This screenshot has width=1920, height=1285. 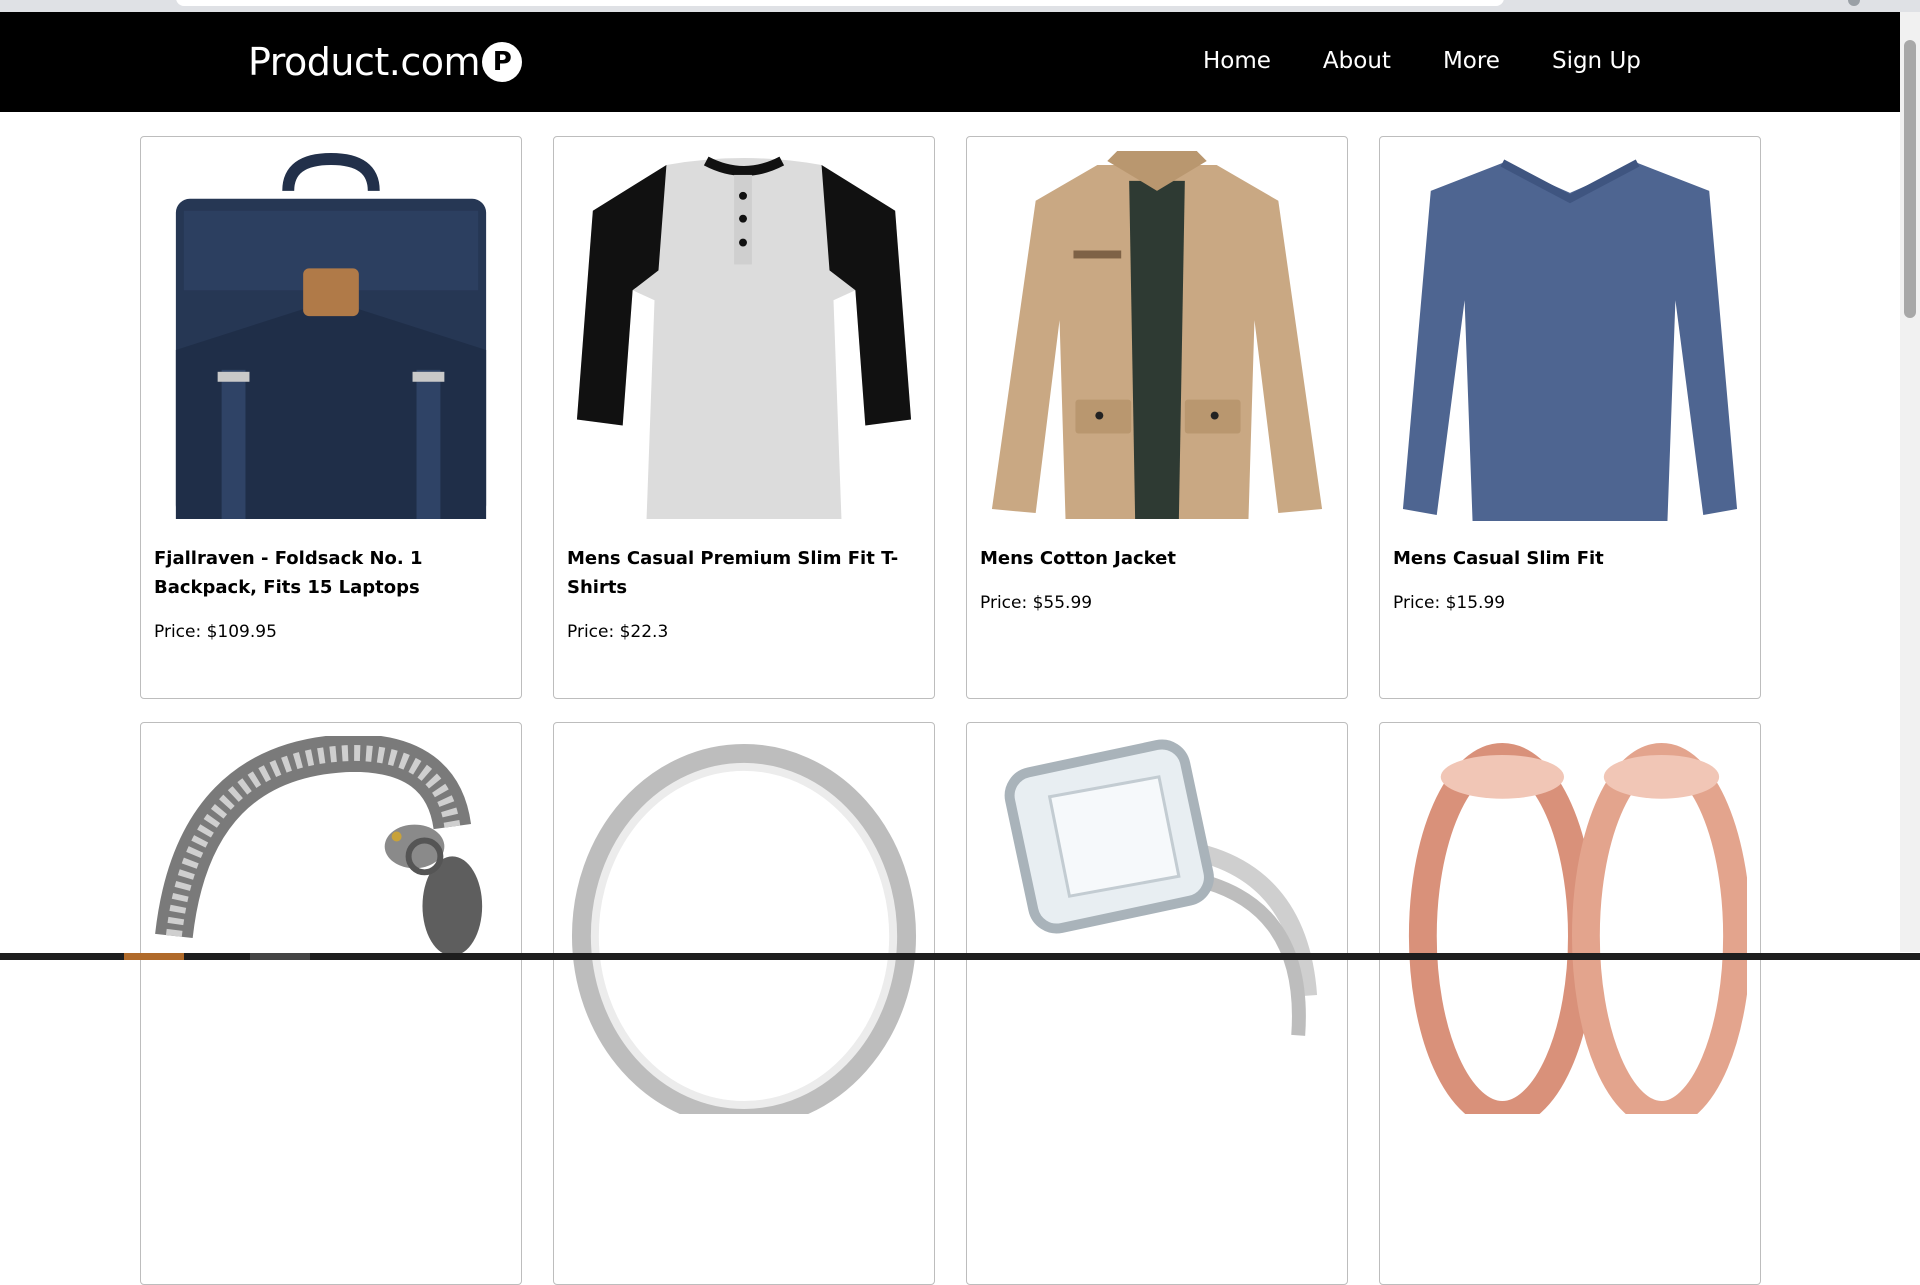 What do you see at coordinates (840, 3) in the screenshot?
I see `address-bar` at bounding box center [840, 3].